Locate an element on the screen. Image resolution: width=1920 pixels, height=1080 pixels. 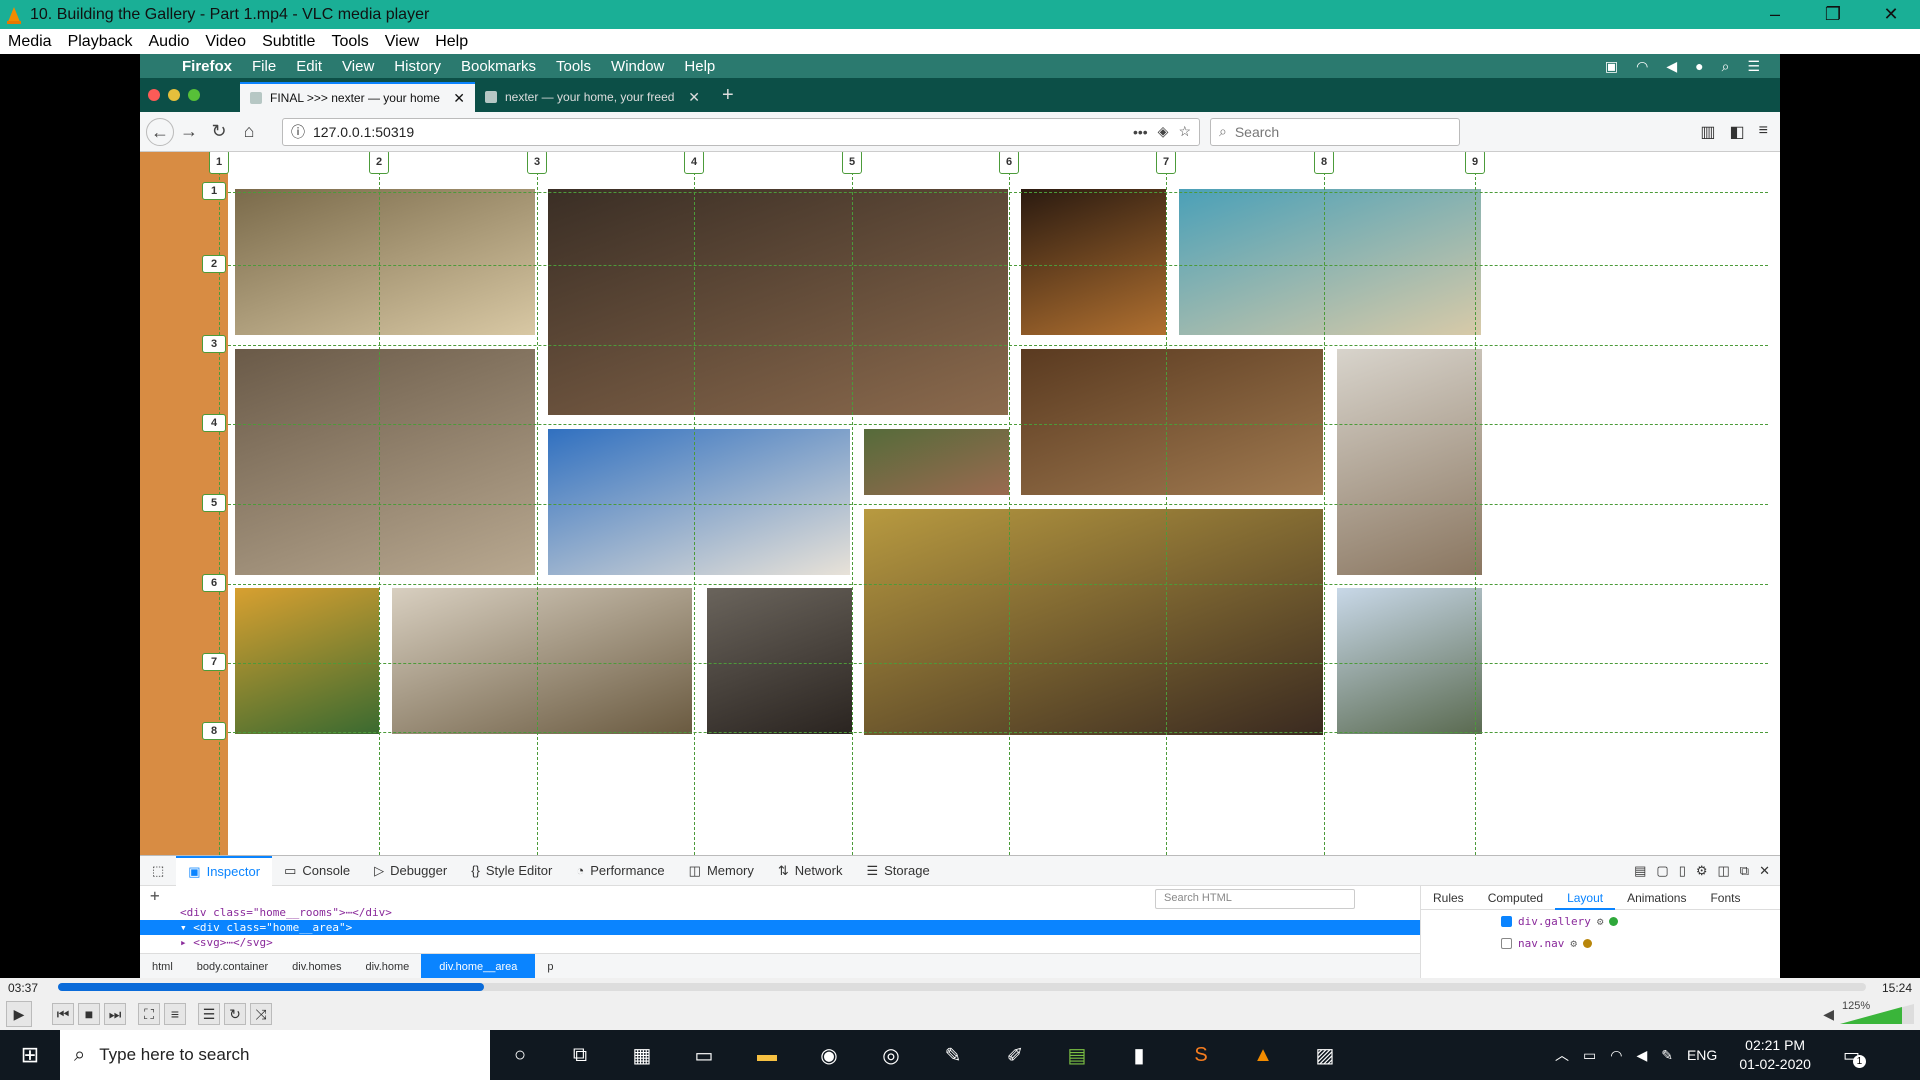
action-center-icon: ▭ 1 is located at coordinates (1854, 1056).